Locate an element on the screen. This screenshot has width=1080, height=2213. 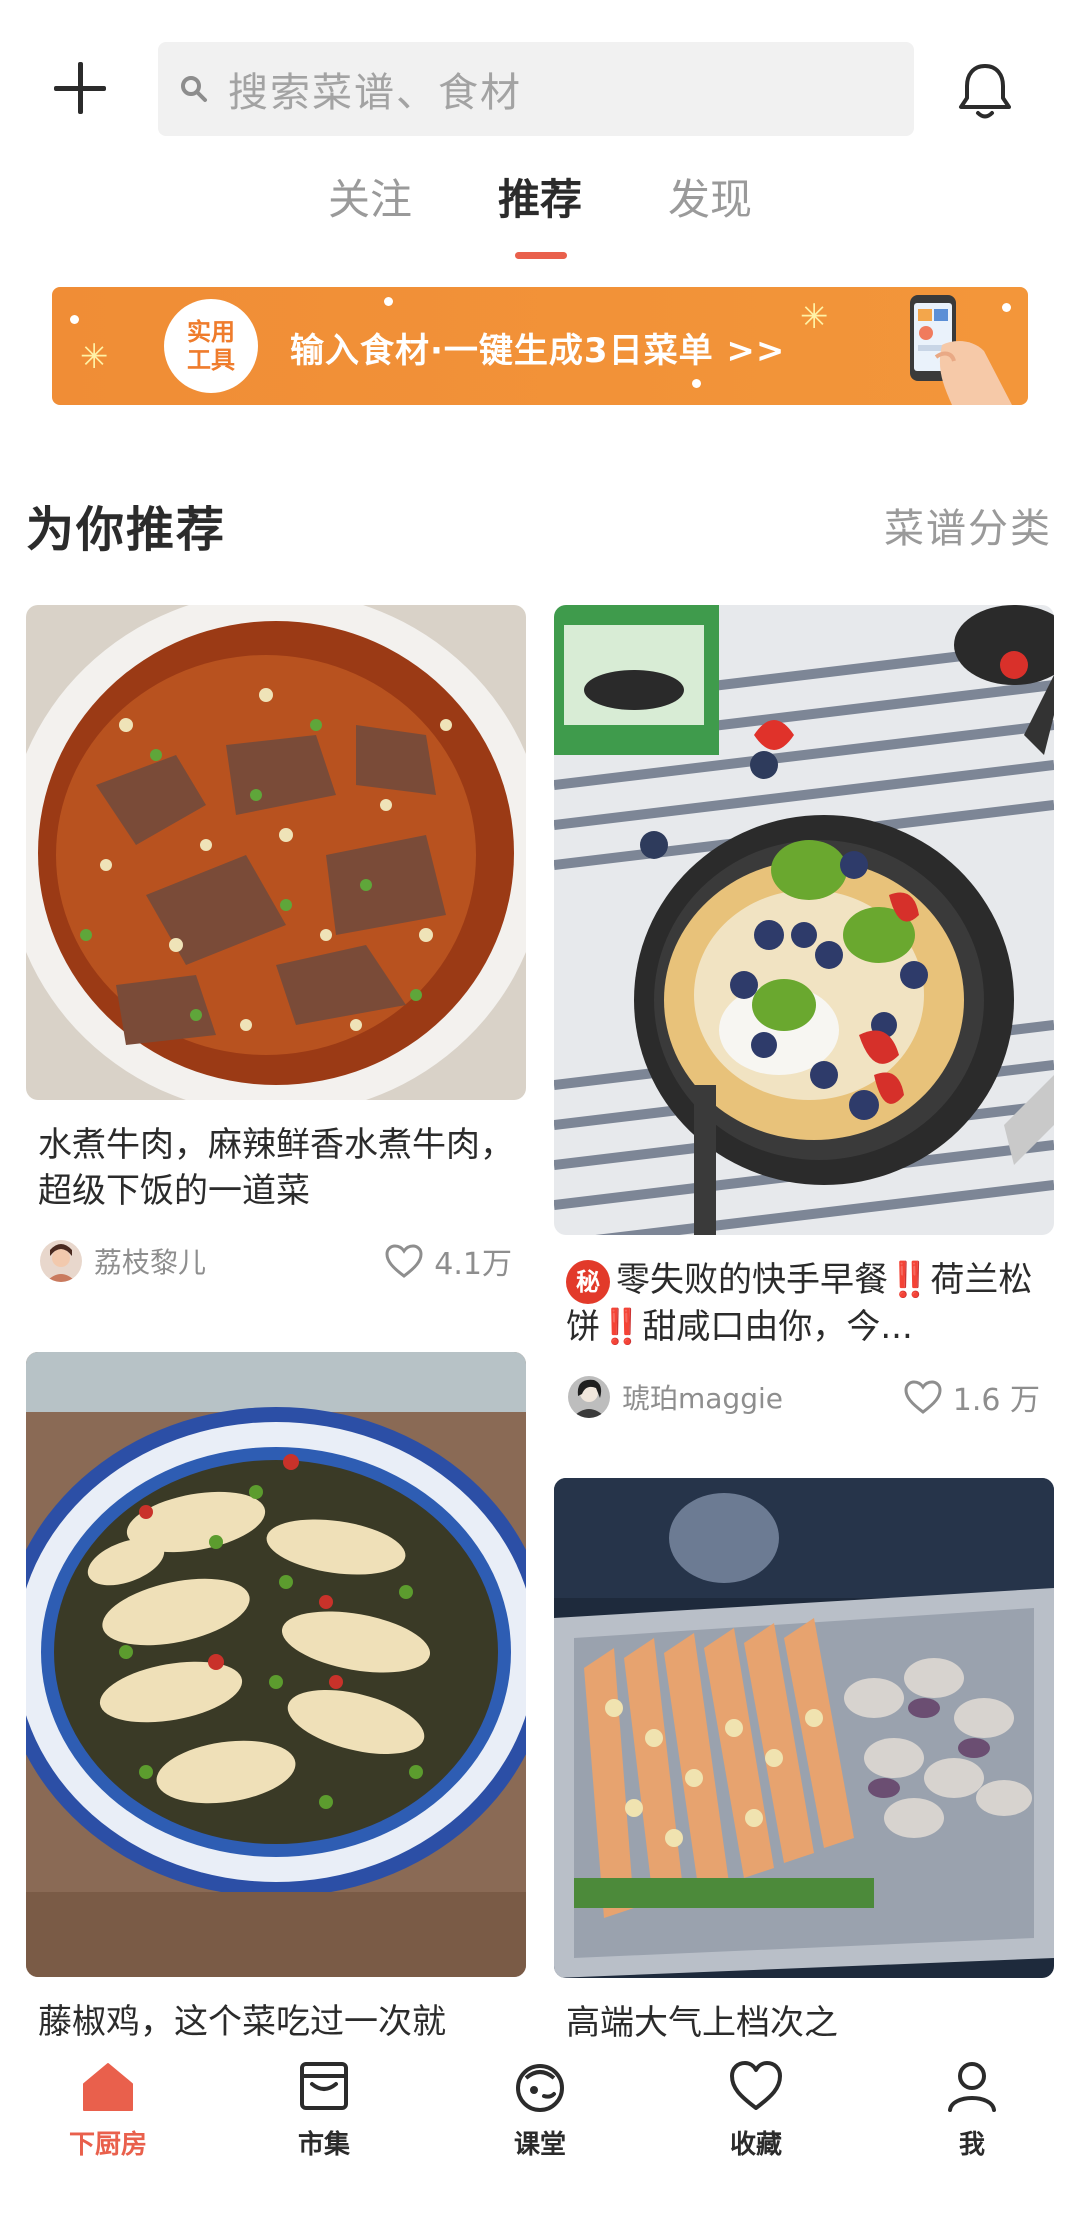
nav-item-market: 市集 is located at coordinates (324, 2126).